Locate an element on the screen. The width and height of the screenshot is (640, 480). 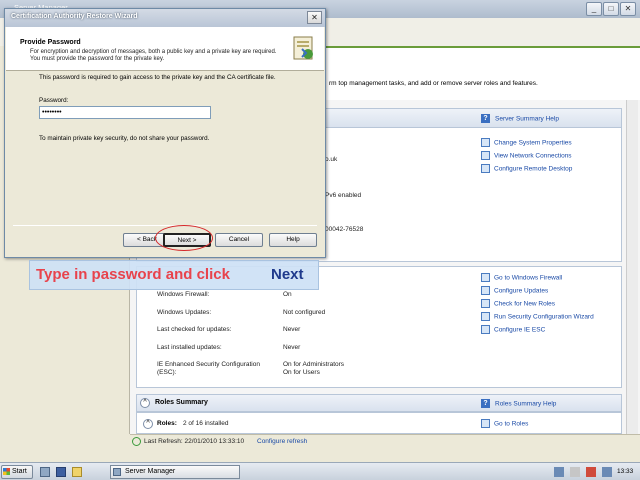
view-network-connections-link: View Network Connections is located at coordinates (526, 155).